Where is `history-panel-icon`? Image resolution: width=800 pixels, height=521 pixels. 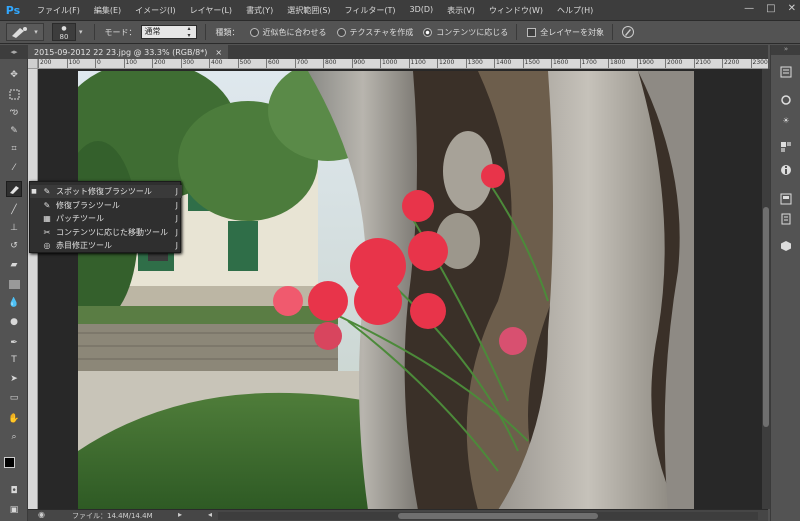
history-panel-icon is located at coordinates (786, 72).